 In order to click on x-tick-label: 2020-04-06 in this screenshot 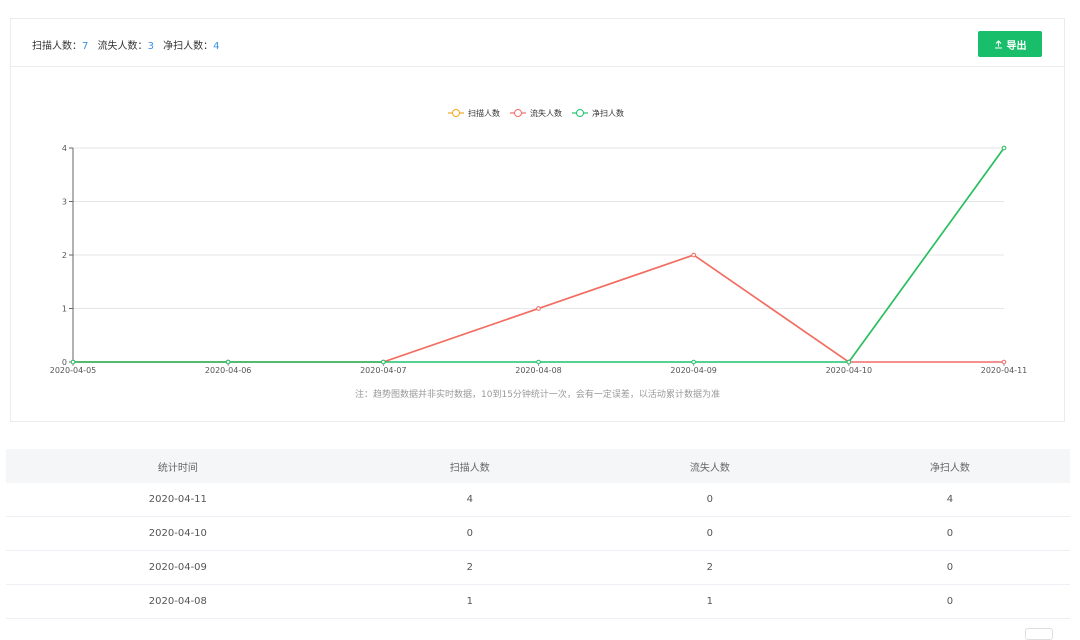, I will do `click(228, 370)`.